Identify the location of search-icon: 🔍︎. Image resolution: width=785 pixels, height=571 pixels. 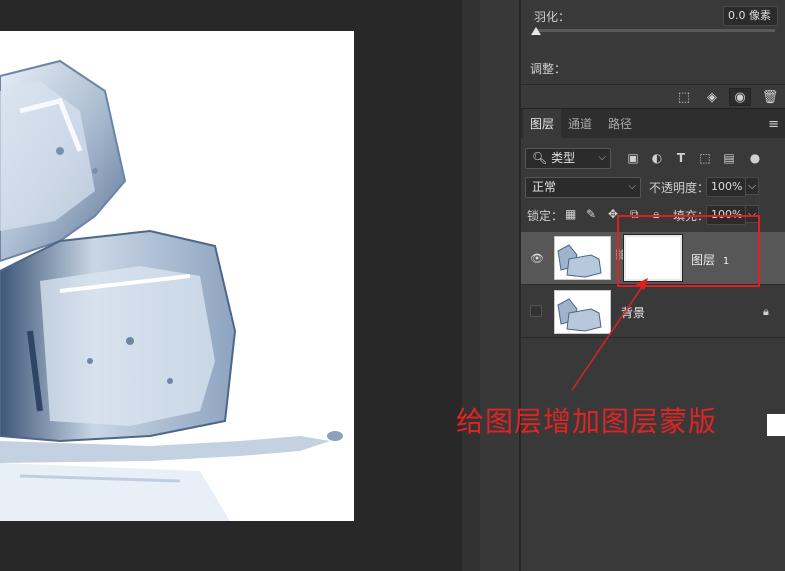
(540, 158).